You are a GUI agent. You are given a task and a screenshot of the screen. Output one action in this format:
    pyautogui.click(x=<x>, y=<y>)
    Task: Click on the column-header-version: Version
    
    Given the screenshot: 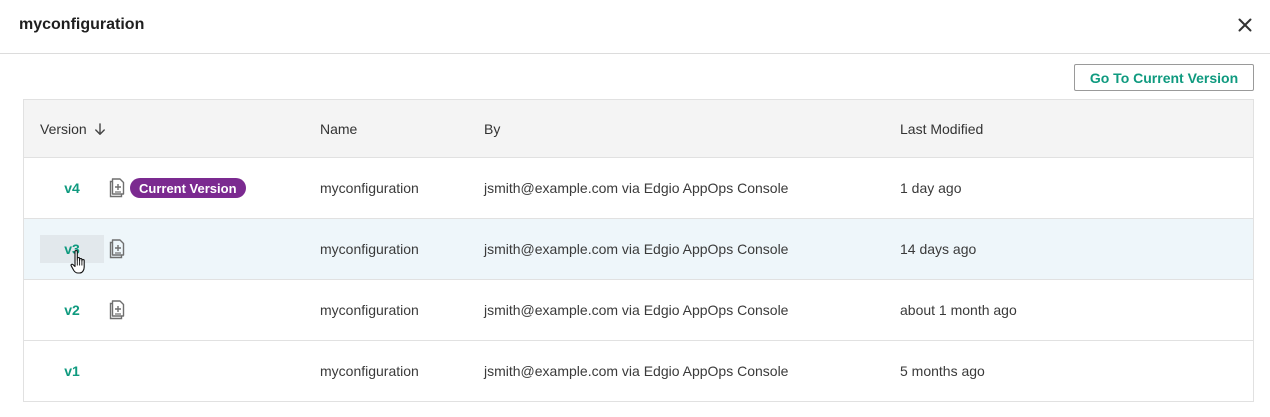 What is the action you would take?
    pyautogui.click(x=73, y=129)
    